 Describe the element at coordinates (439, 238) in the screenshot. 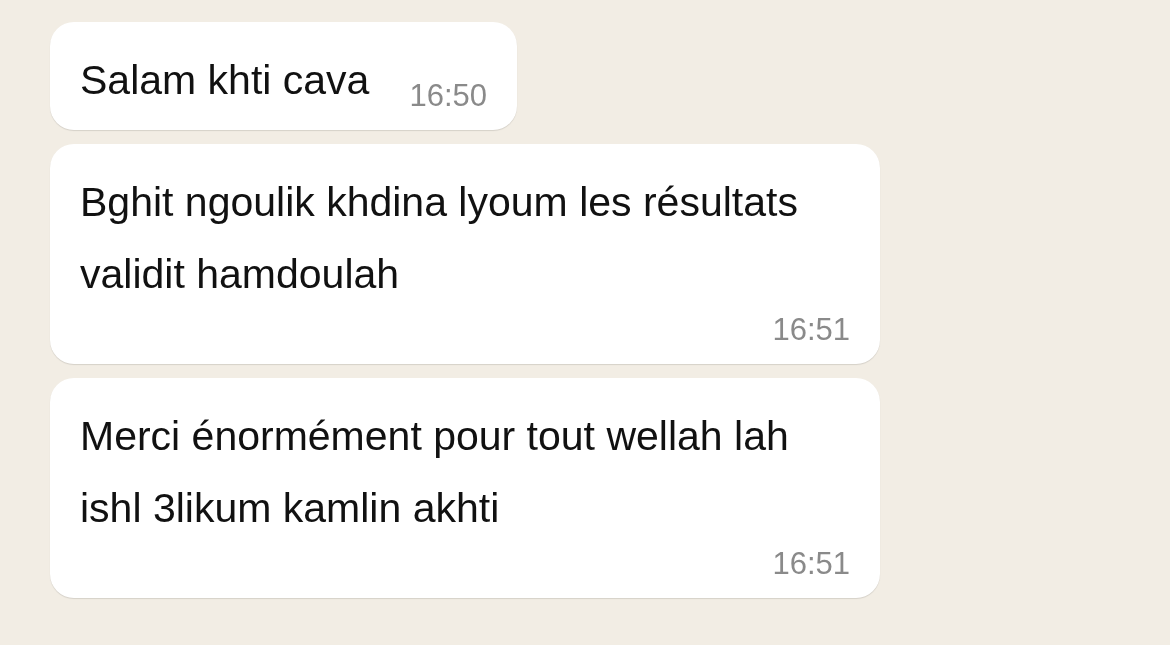

I see `message-text: Bghit ngoulik khdina lyoum les résultats validit hamdoulah` at that location.